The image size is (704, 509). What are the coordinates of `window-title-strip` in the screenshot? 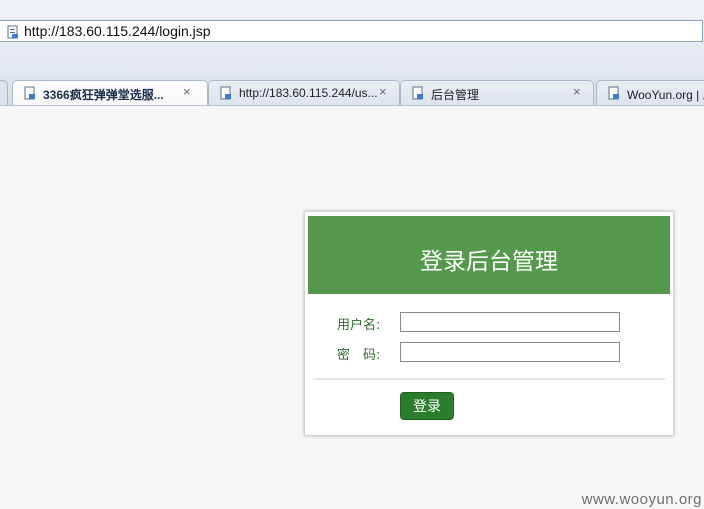 It's located at (352, 7).